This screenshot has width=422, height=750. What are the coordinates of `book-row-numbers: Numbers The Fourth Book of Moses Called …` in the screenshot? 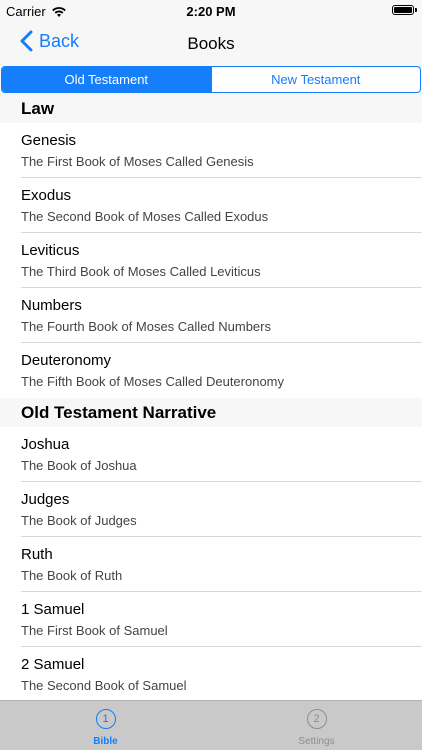 It's located at (211, 315).